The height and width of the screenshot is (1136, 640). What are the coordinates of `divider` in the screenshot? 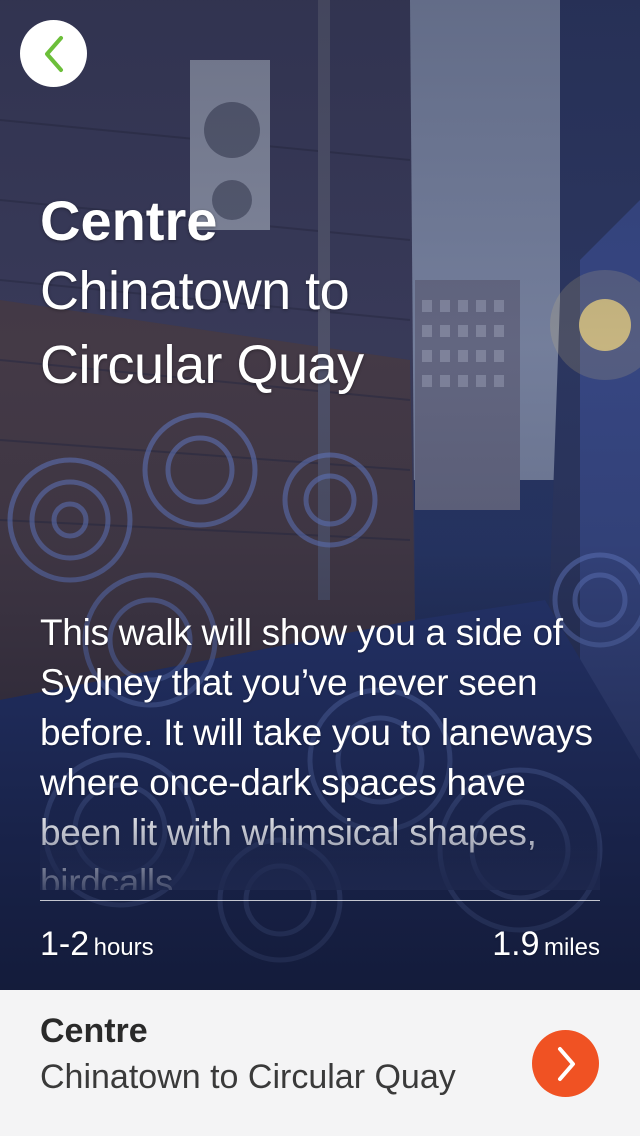 It's located at (320, 900).